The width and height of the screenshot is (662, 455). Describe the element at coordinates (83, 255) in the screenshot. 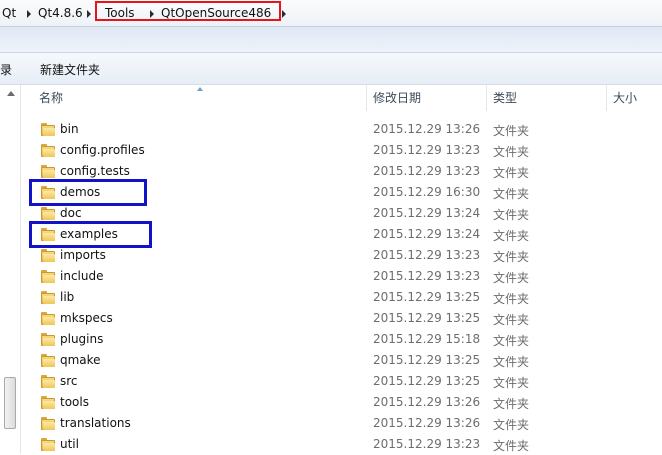

I see `file-name: imports` at that location.